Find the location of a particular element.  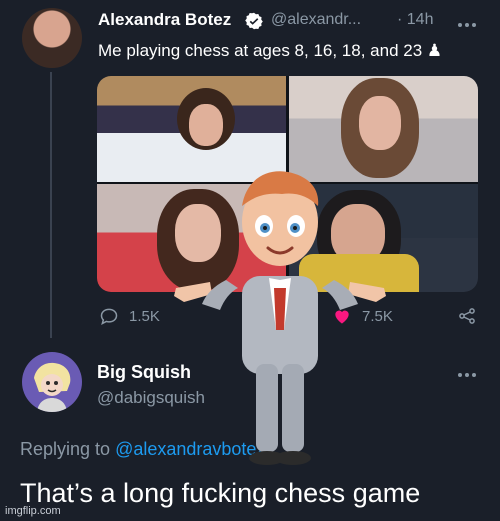

tweet-author-avatar is located at coordinates (52, 38).